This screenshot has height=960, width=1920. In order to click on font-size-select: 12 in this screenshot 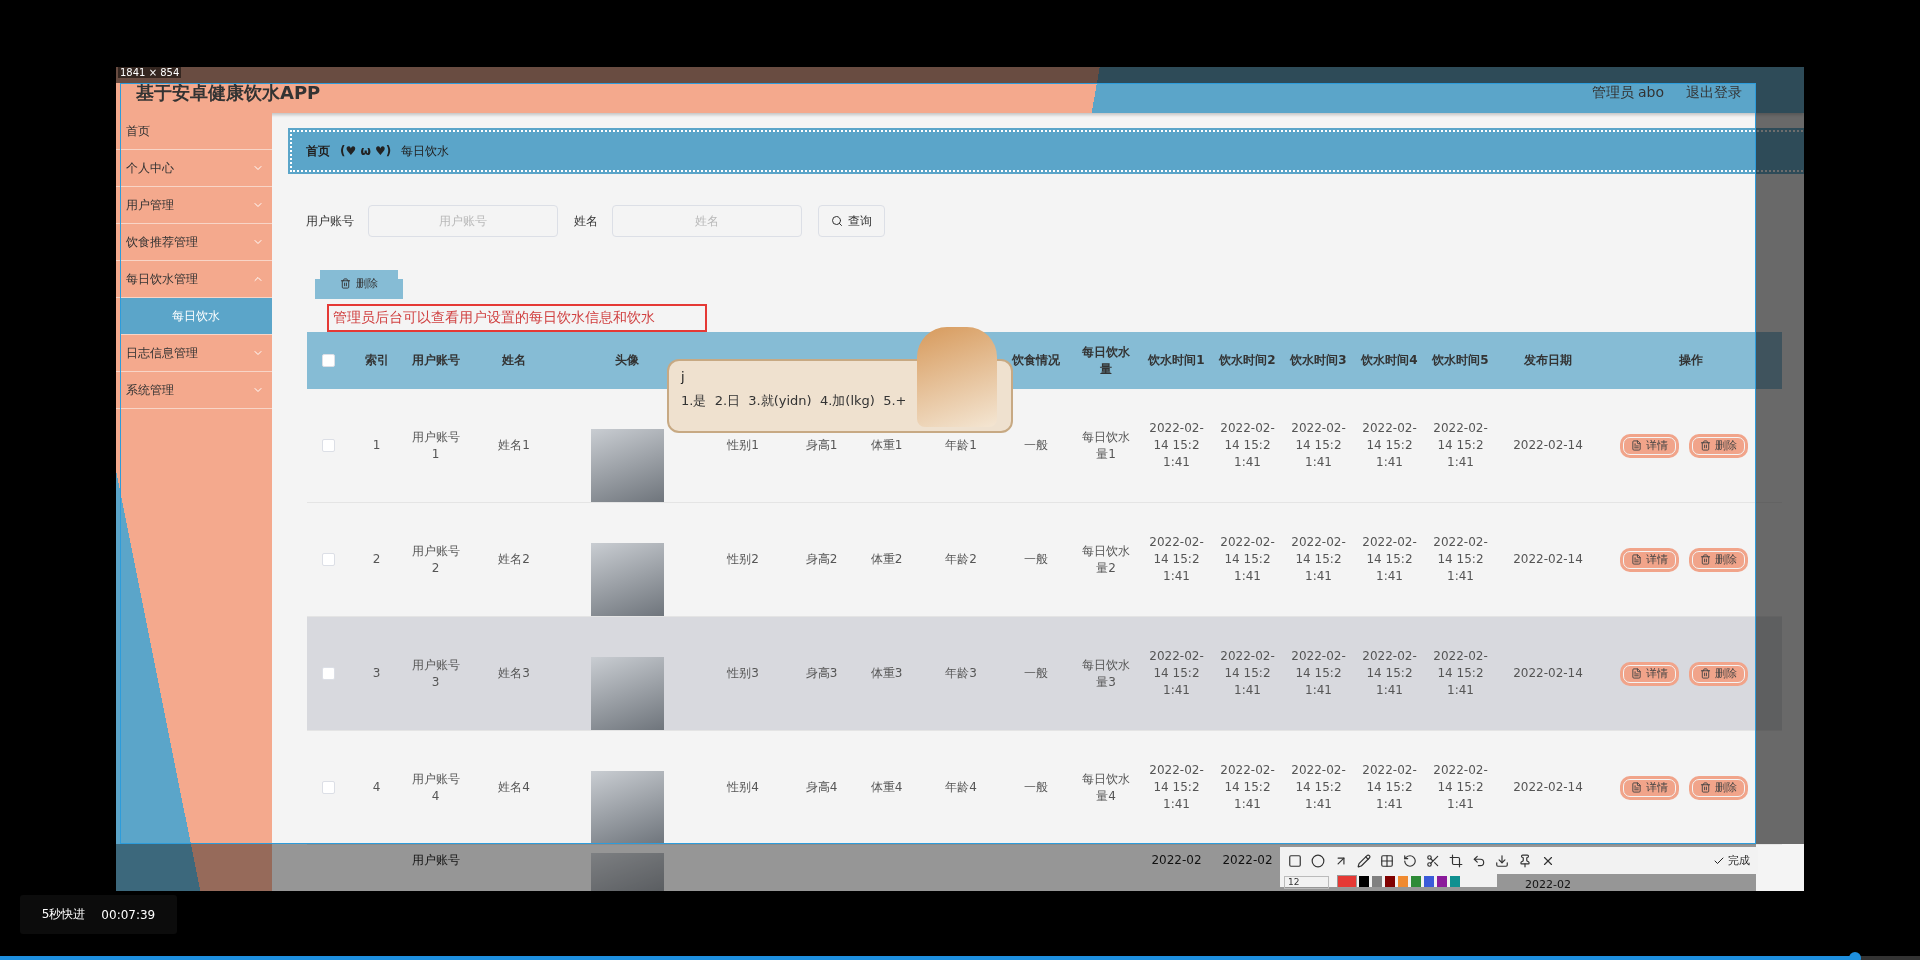, I will do `click(1306, 882)`.